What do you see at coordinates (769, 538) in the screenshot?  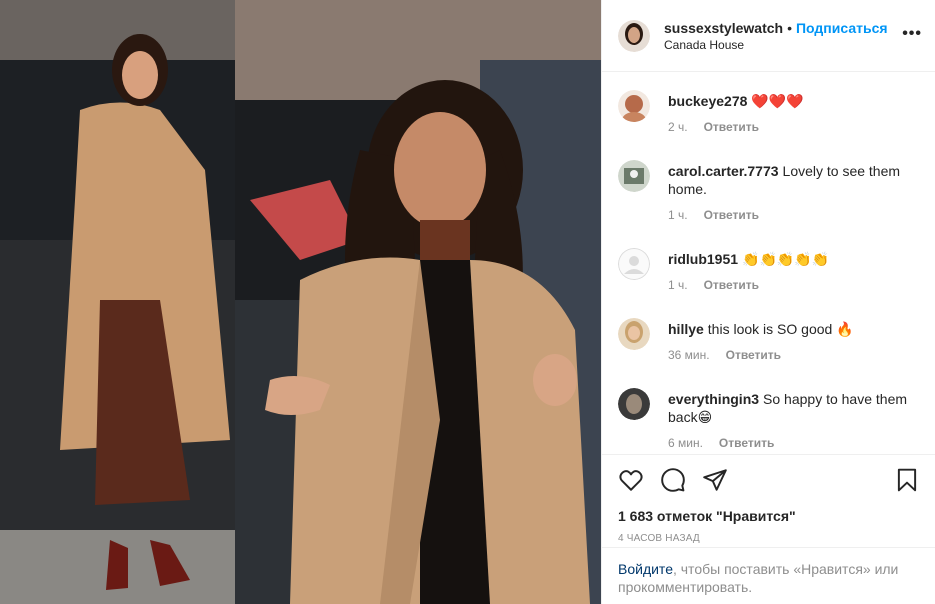 I see `post-time: 4 часов назад` at bounding box center [769, 538].